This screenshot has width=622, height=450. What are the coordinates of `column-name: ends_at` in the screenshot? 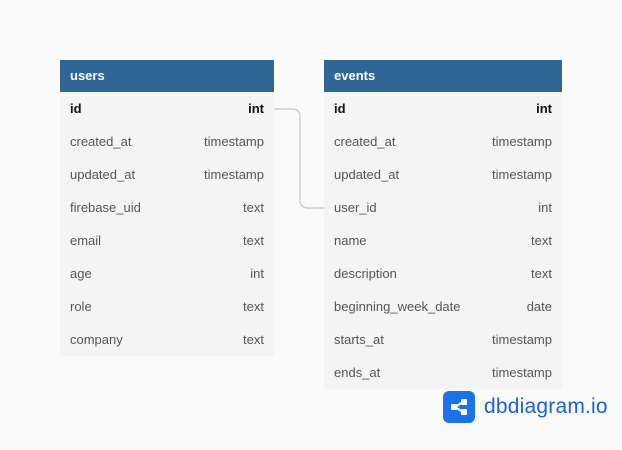 It's located at (357, 372).